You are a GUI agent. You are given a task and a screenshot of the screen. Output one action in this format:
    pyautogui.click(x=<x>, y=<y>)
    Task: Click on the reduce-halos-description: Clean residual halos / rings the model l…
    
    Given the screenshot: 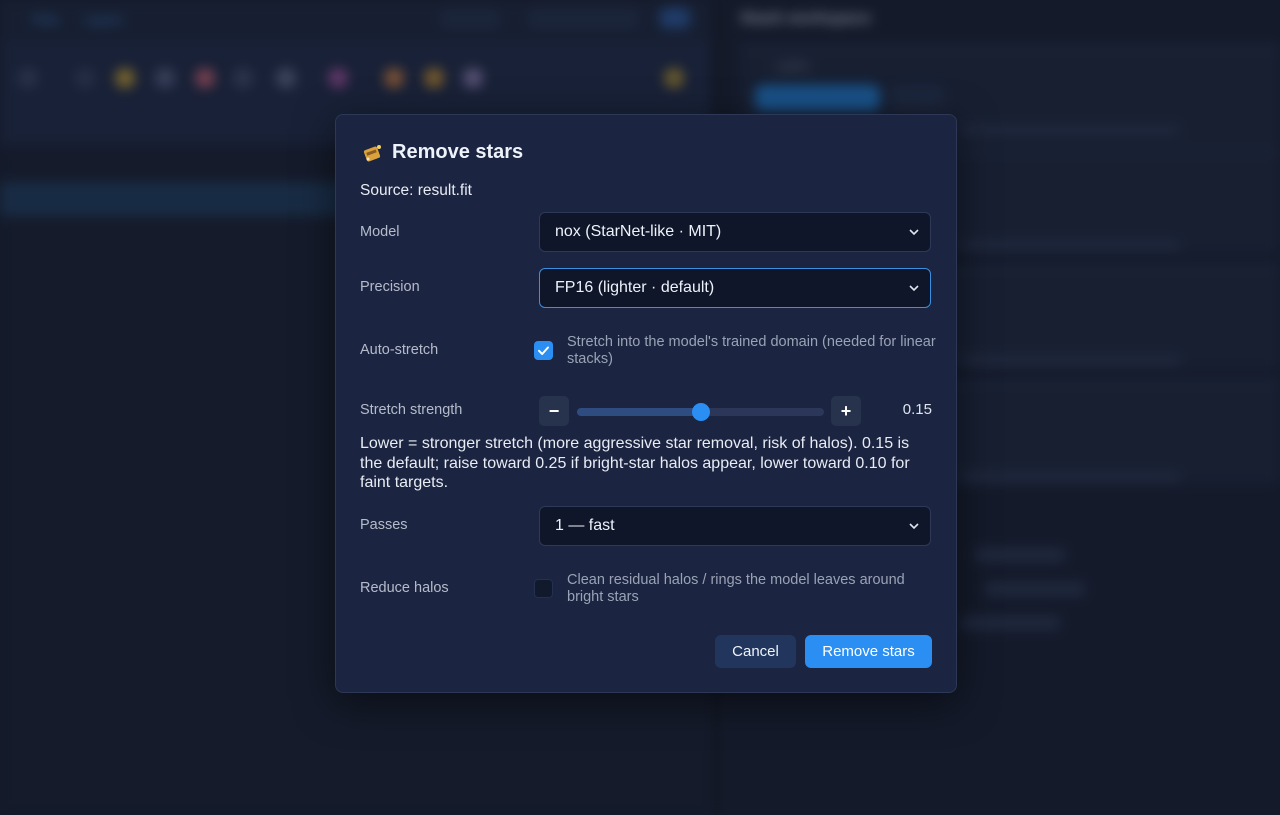 What is the action you would take?
    pyautogui.click(x=736, y=588)
    